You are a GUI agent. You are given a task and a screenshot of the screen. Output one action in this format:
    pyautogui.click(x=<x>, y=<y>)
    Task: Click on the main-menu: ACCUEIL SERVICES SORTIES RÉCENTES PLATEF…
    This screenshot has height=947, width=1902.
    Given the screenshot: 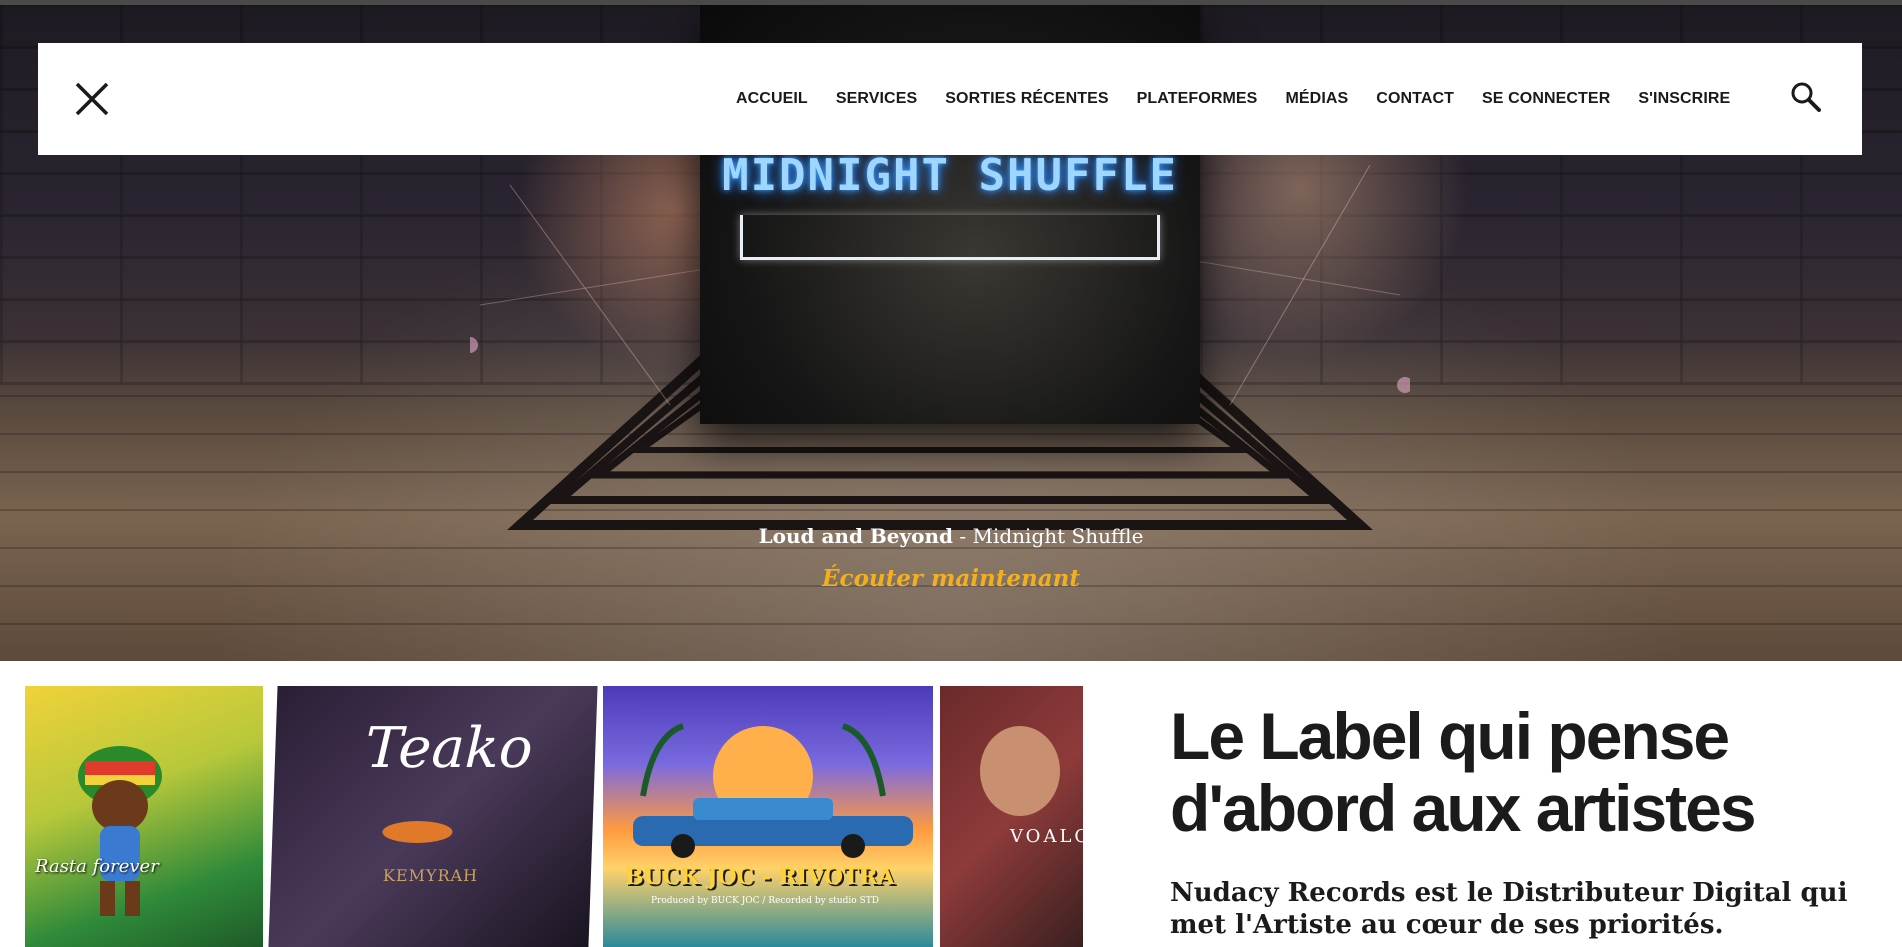 What is the action you would take?
    pyautogui.click(x=1247, y=99)
    